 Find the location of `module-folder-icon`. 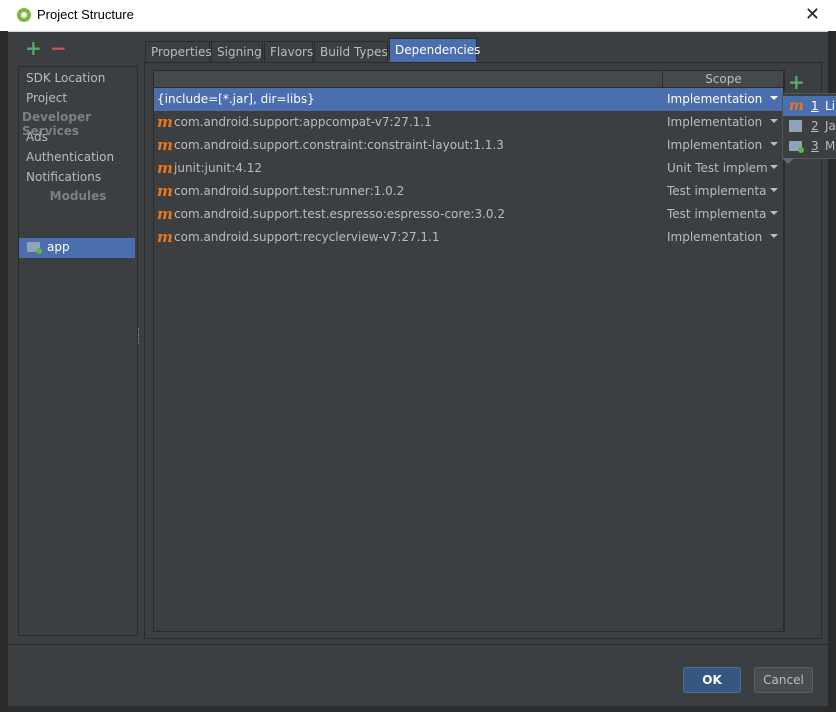

module-folder-icon is located at coordinates (34, 248).